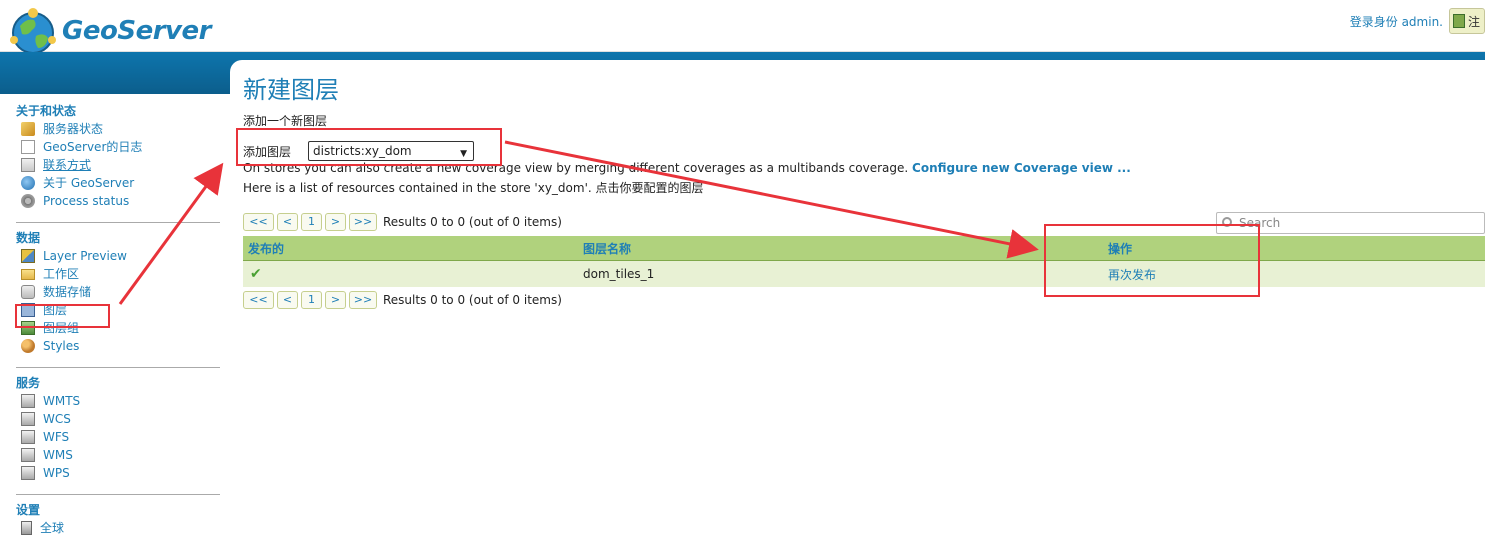 This screenshot has width=1485, height=546. What do you see at coordinates (267, 152) in the screenshot?
I see `add-layer-label: 添加图层` at bounding box center [267, 152].